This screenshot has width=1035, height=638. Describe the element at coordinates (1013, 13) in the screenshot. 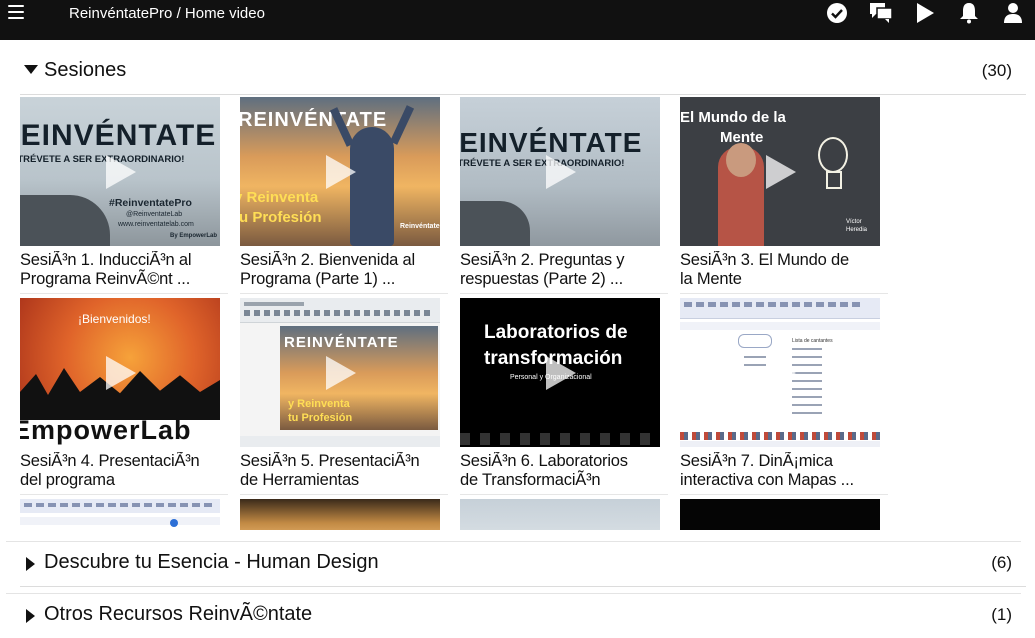

I see `user-icon` at that location.